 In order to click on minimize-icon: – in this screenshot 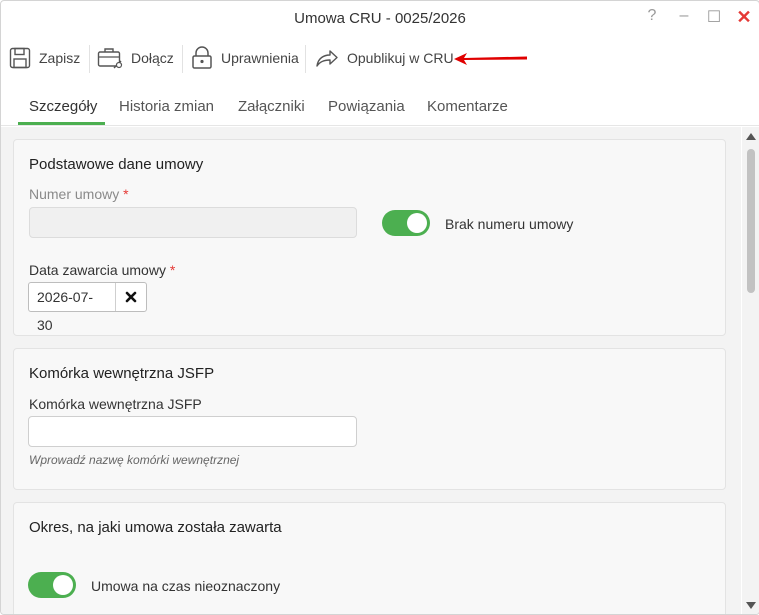, I will do `click(684, 16)`.